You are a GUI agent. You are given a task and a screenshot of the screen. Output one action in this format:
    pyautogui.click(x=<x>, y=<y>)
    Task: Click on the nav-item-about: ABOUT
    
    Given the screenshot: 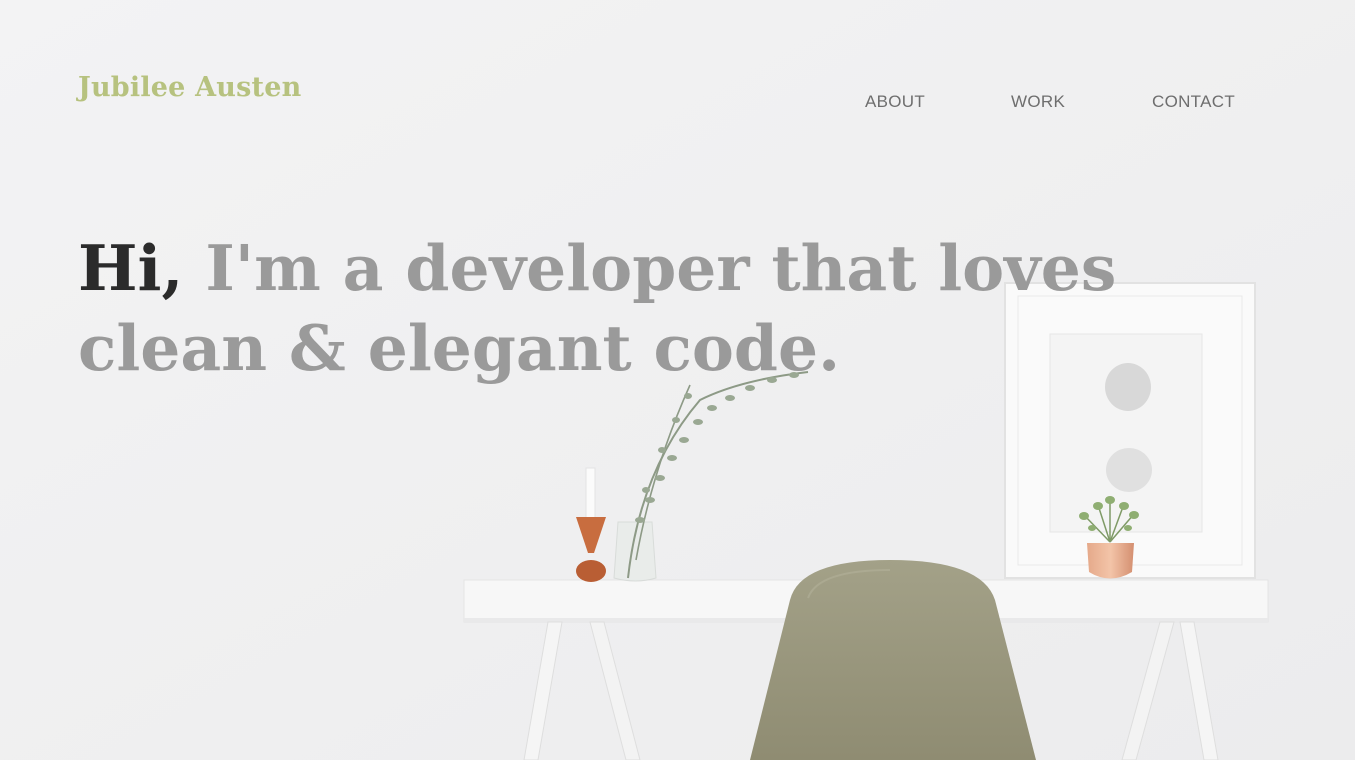 What is the action you would take?
    pyautogui.click(x=895, y=102)
    